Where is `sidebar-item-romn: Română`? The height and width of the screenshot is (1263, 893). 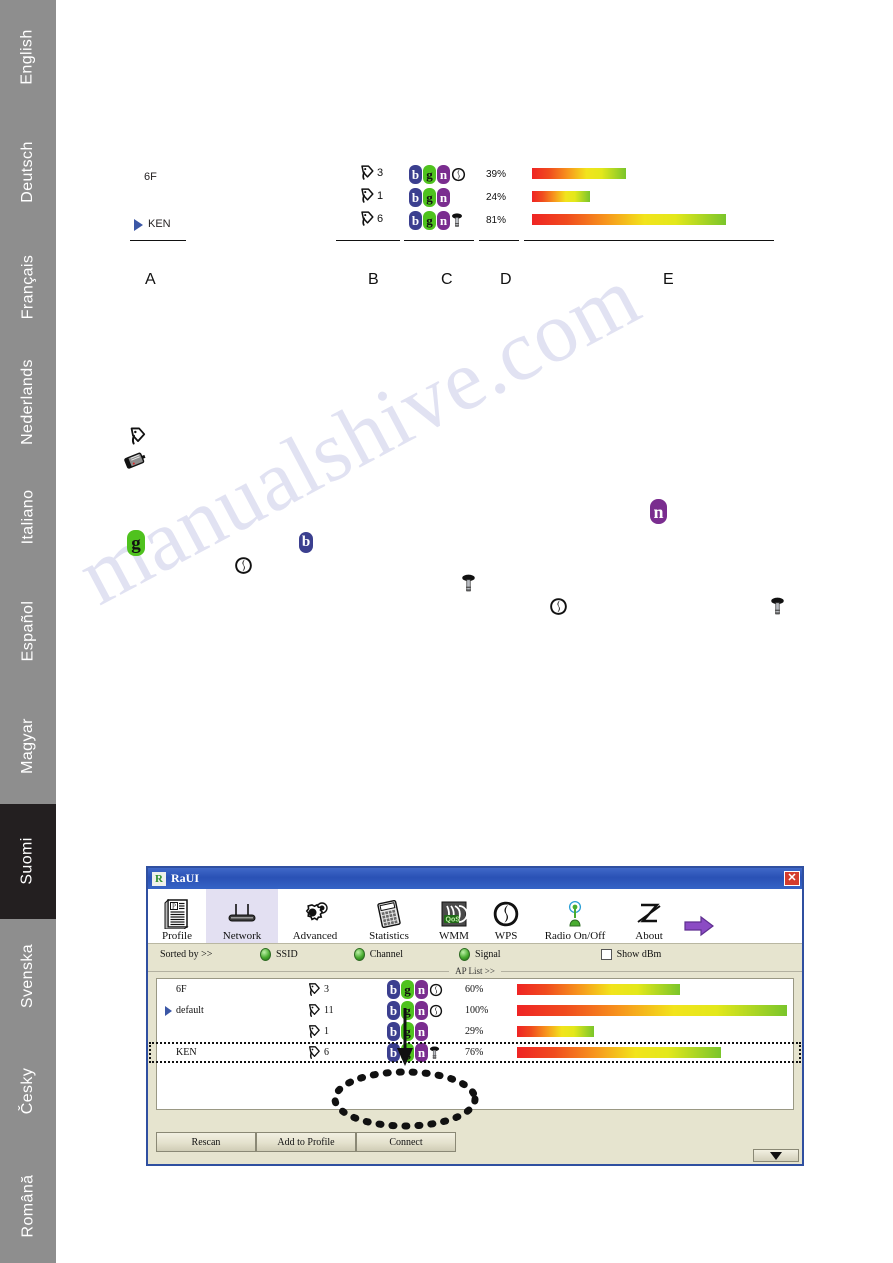
sidebar-item-romn: Română is located at coordinates (28, 1205).